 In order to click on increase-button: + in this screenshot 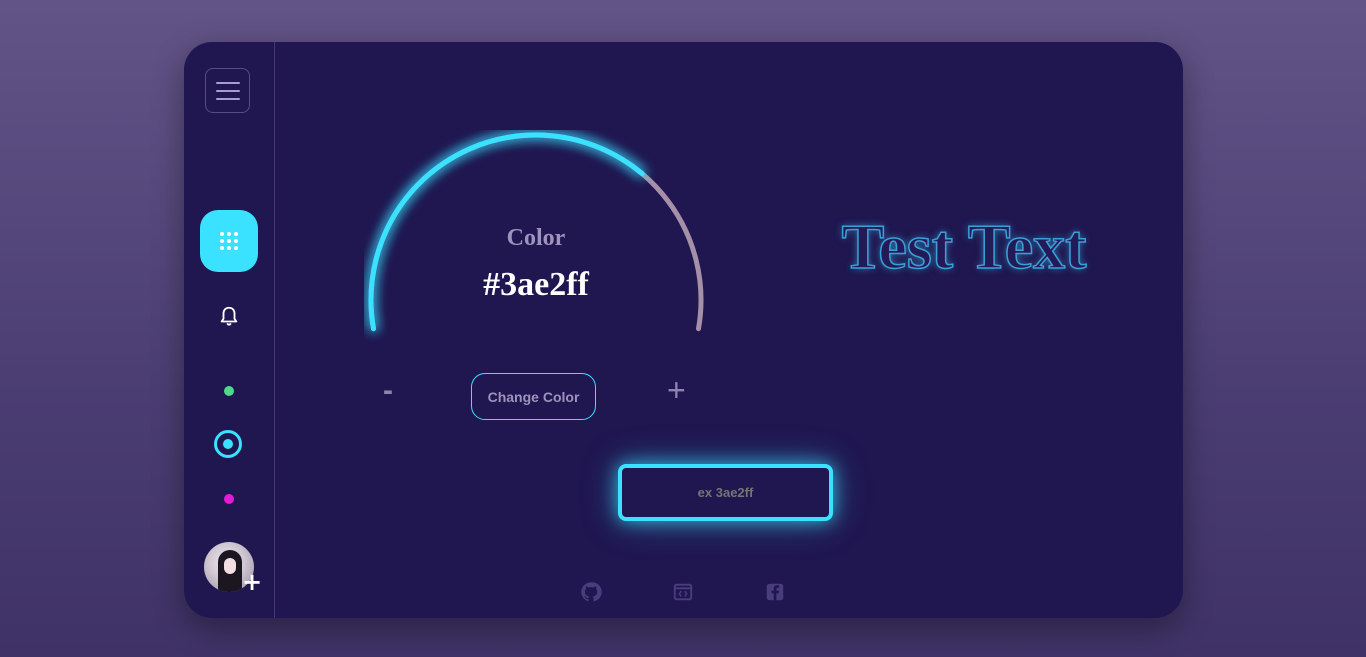, I will do `click(676, 390)`.